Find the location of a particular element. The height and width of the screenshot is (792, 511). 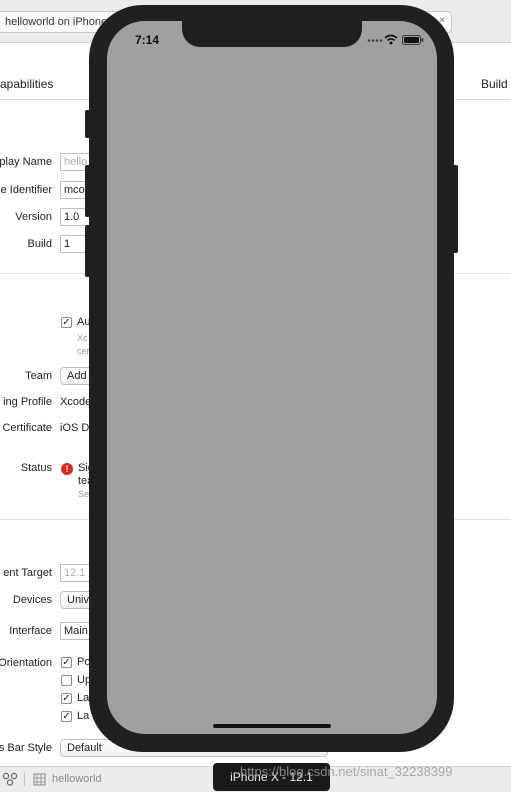

automatic-signing-note-2: cer is located at coordinates (83, 351).